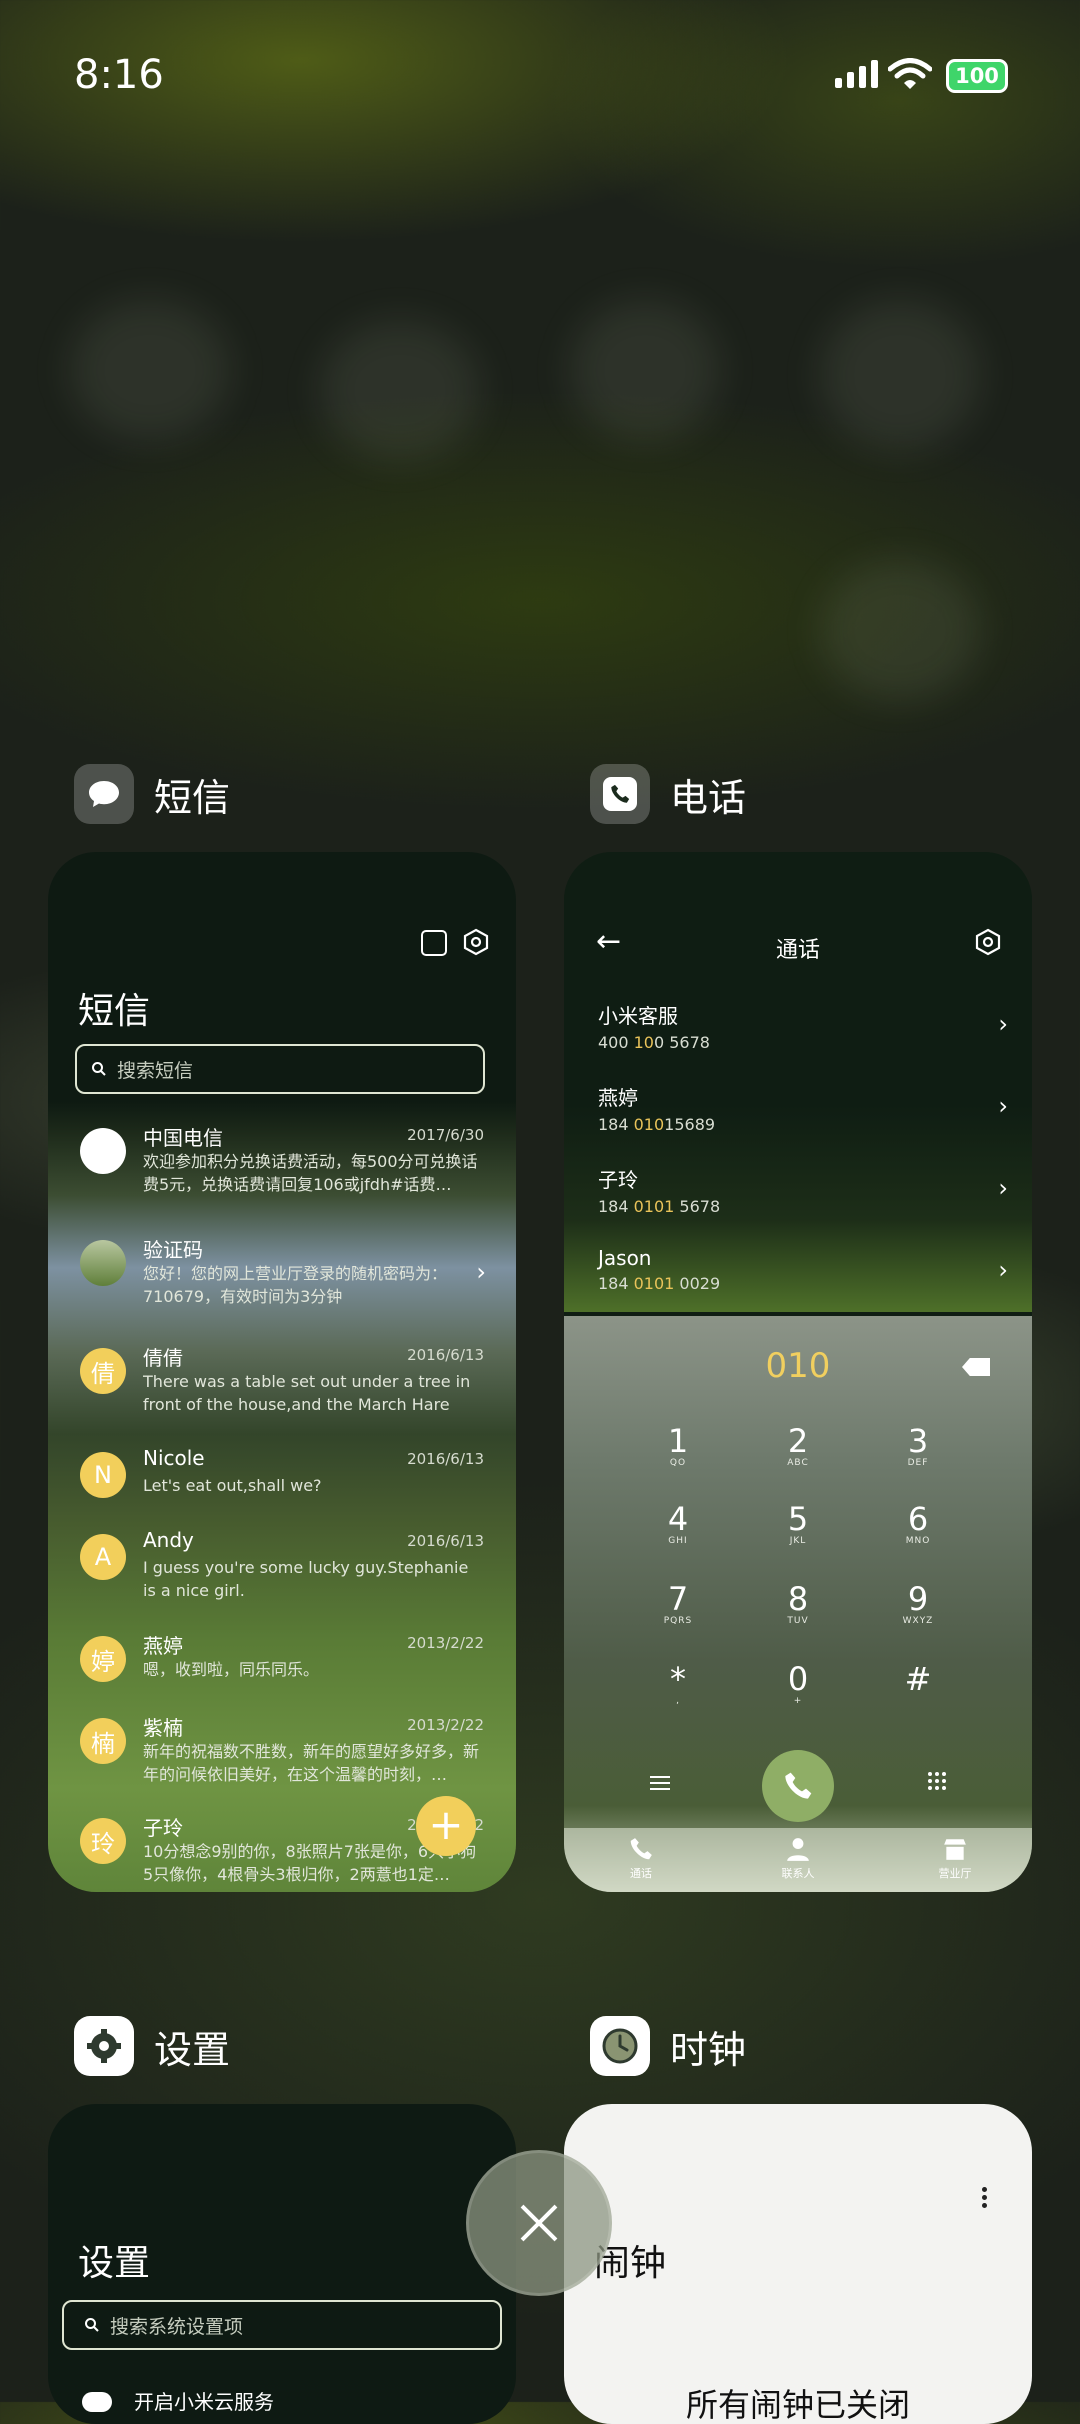 Image resolution: width=1080 pixels, height=2424 pixels. Describe the element at coordinates (204, 2400) in the screenshot. I see `settings-item-cloud: 开启小米云服务` at that location.